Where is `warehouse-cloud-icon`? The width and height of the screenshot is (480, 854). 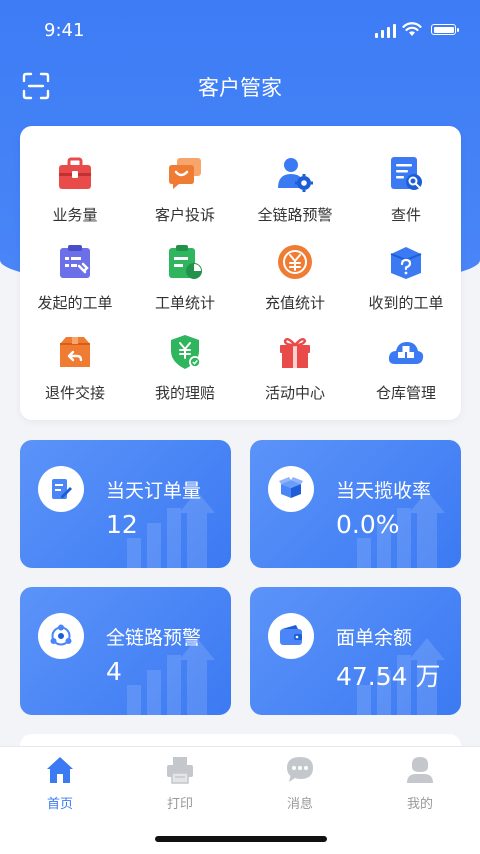
warehouse-cloud-icon is located at coordinates (406, 353).